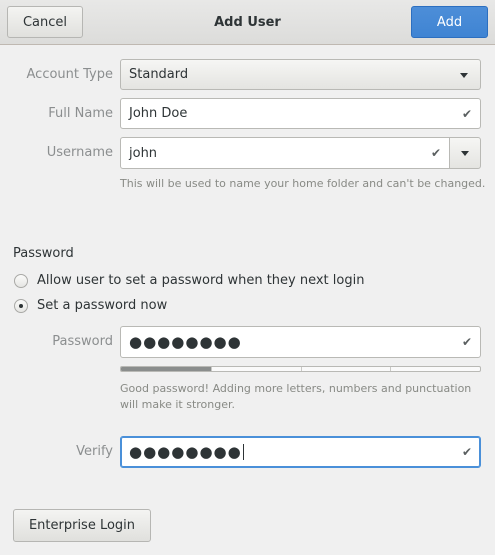  Describe the element at coordinates (80, 113) in the screenshot. I see `full-name-label: Full Name` at that location.